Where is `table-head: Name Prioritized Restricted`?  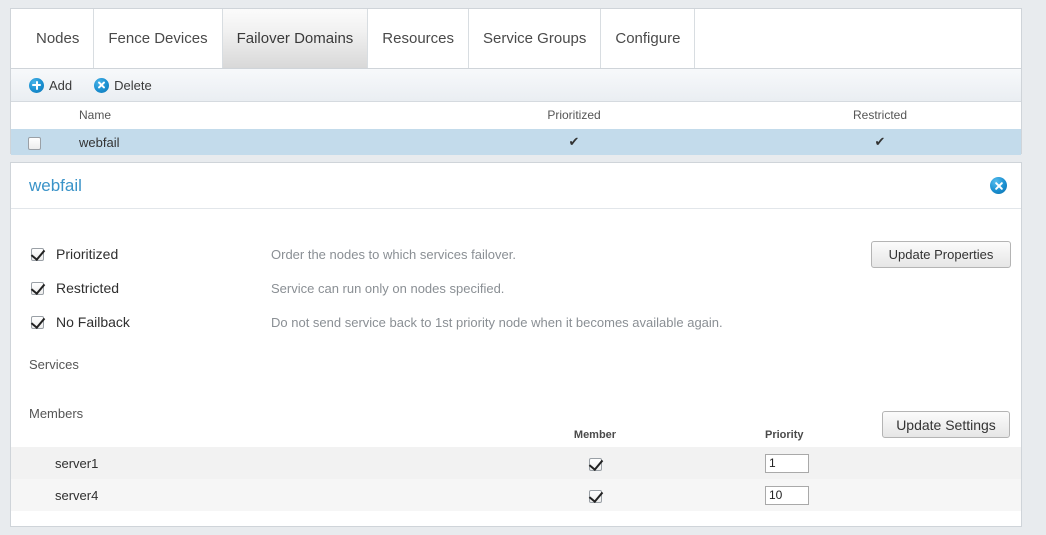
table-head: Name Prioritized Restricted is located at coordinates (516, 115).